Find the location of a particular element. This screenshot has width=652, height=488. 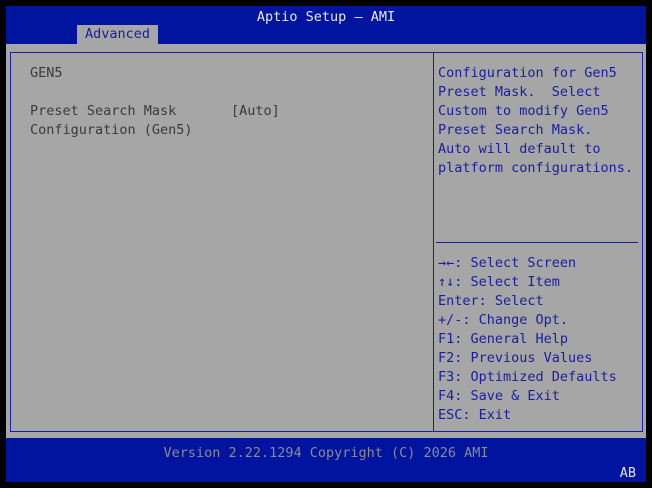

app-title: Aptio Setup – AMI is located at coordinates (326, 17).